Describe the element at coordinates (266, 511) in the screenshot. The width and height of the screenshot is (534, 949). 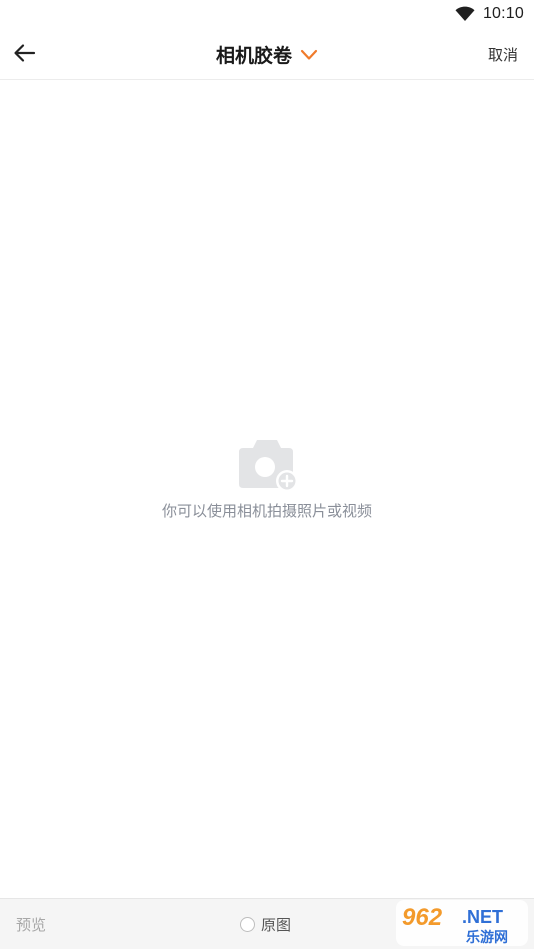
I see `empty-message: 你可以使用相机拍摄照片或视频` at that location.